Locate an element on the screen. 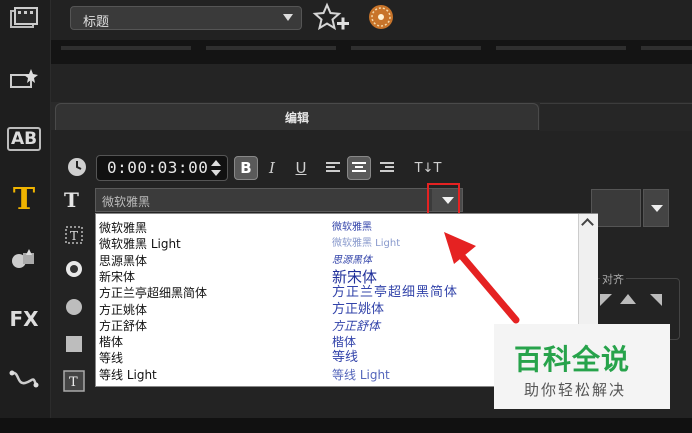 This screenshot has height=433, width=692. align-center-icon is located at coordinates (359, 167).